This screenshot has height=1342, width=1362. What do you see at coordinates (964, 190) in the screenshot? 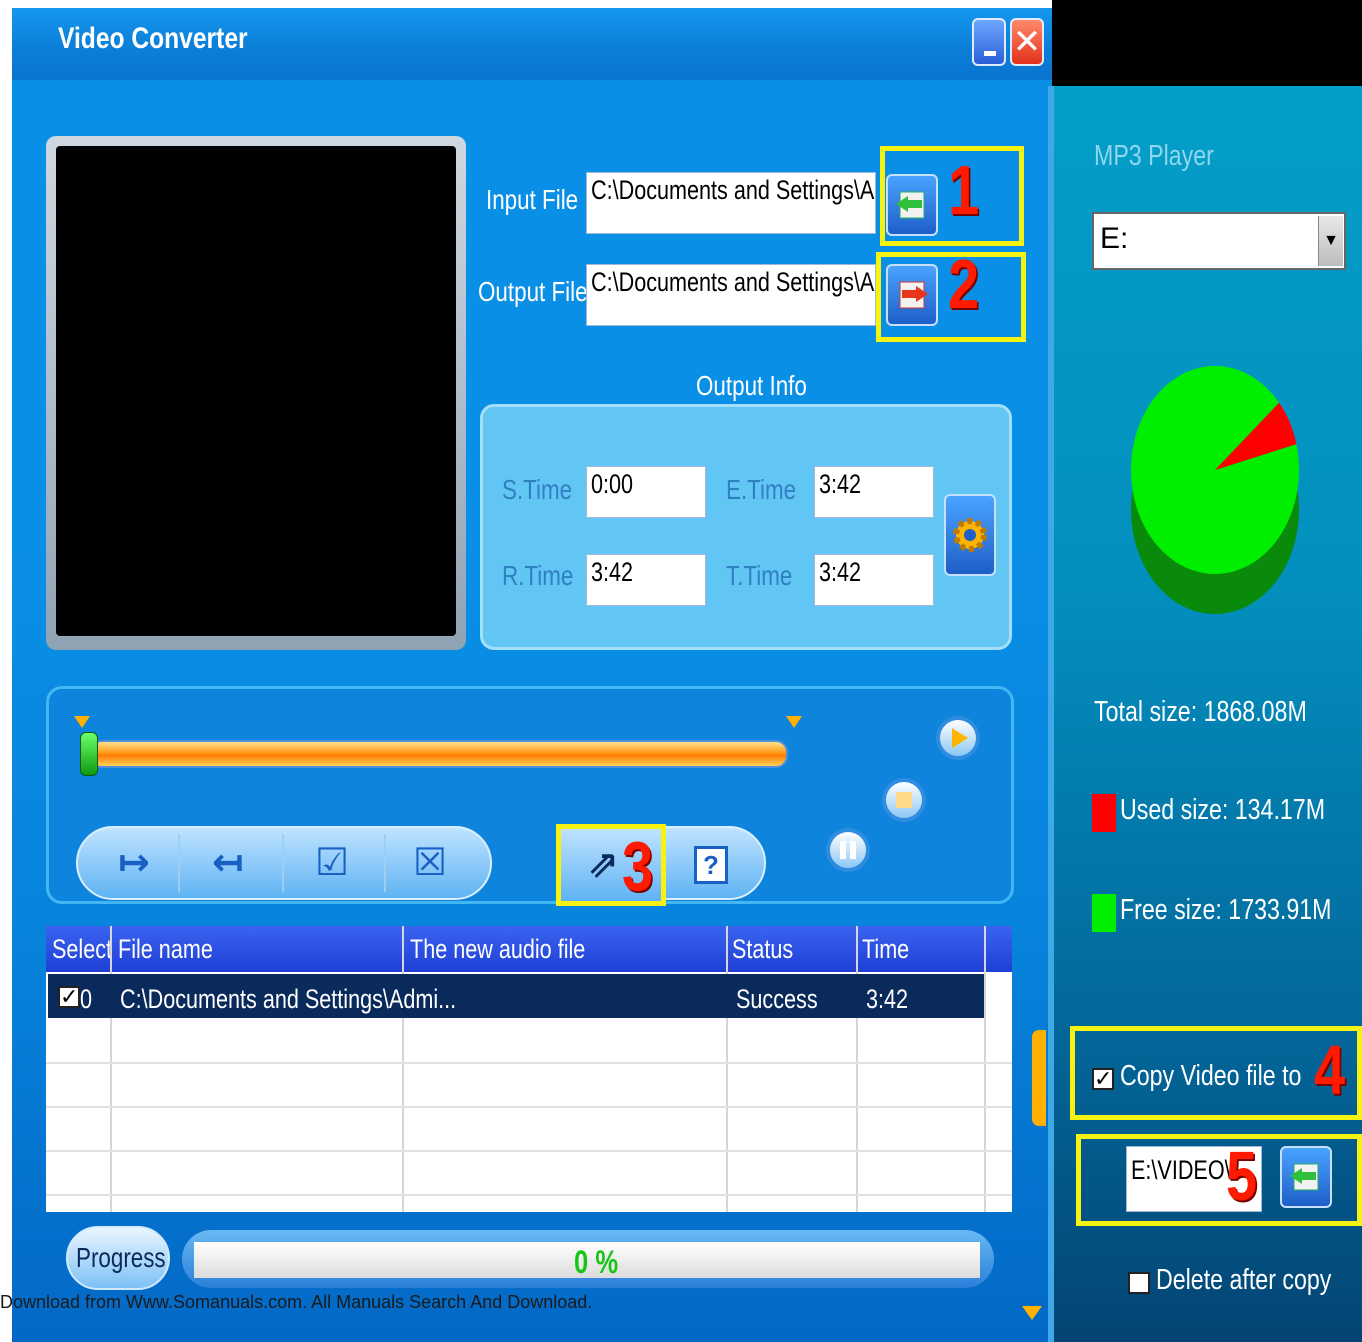
I see `annotation-number-1: 1` at bounding box center [964, 190].